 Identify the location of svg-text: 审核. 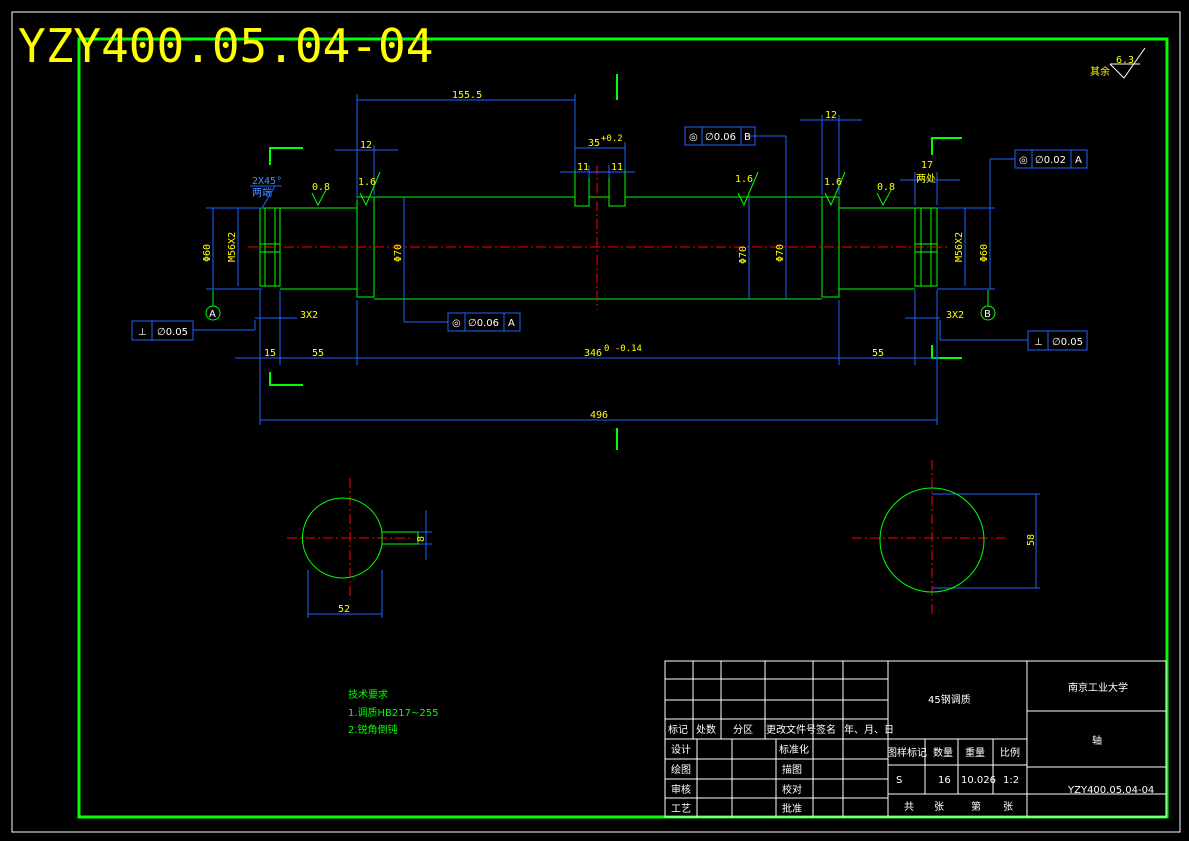
(681, 789).